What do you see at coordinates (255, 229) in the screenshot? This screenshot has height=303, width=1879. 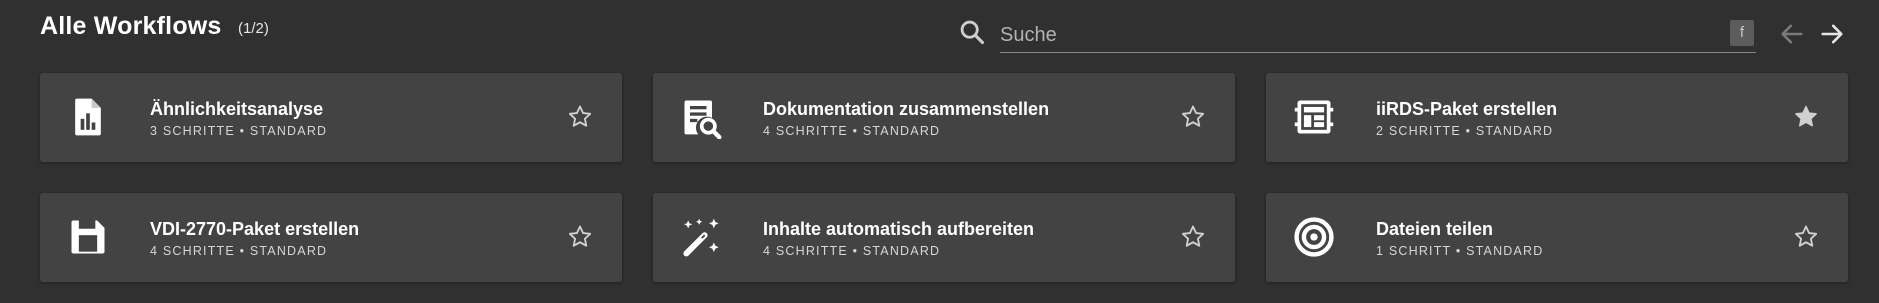 I see `card-title: VDI-2770-Paket erstellen` at bounding box center [255, 229].